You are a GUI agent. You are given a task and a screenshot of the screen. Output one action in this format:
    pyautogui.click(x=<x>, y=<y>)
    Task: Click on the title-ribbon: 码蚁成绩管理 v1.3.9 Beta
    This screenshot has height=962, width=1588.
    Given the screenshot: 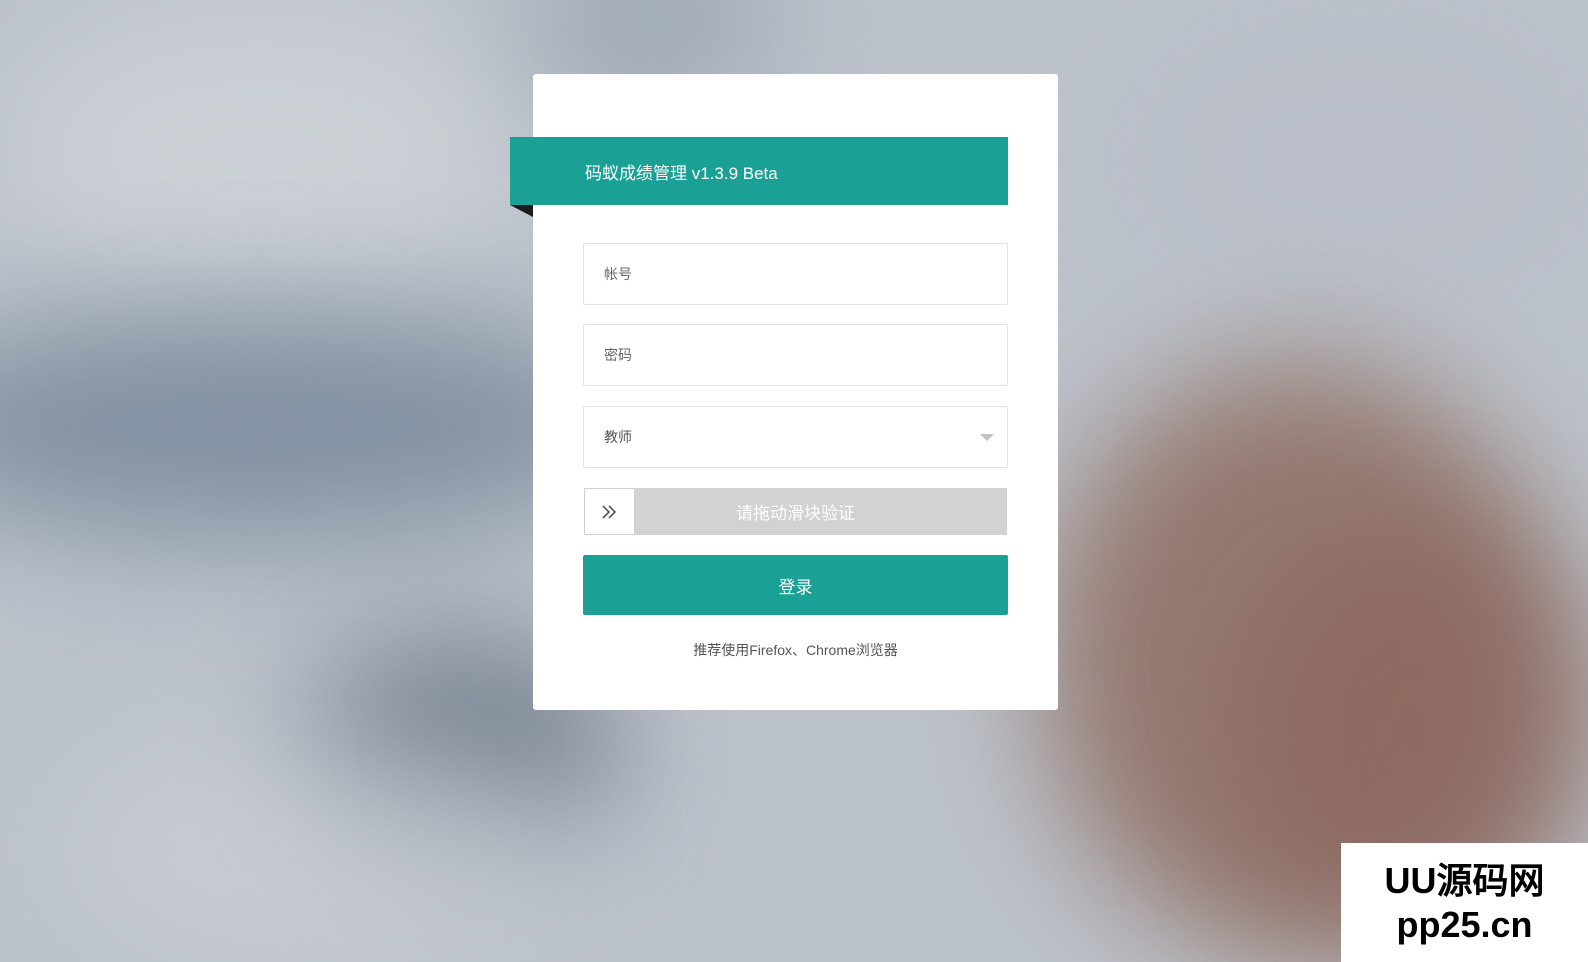 What is the action you would take?
    pyautogui.click(x=759, y=171)
    